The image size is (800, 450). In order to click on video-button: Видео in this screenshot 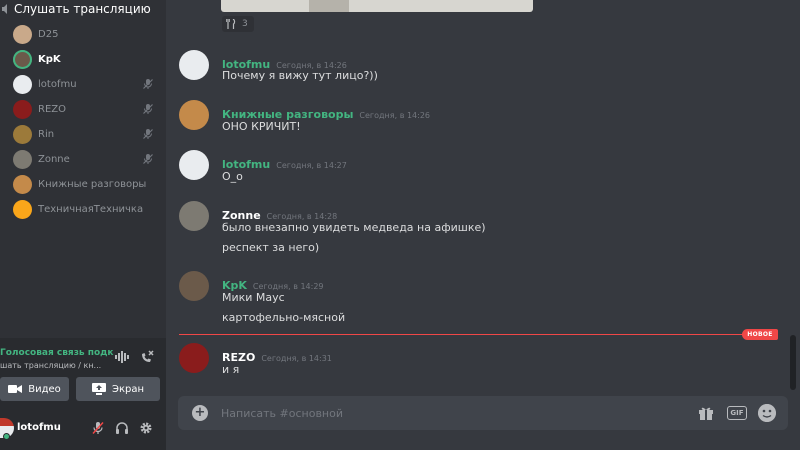, I will do `click(34, 389)`.